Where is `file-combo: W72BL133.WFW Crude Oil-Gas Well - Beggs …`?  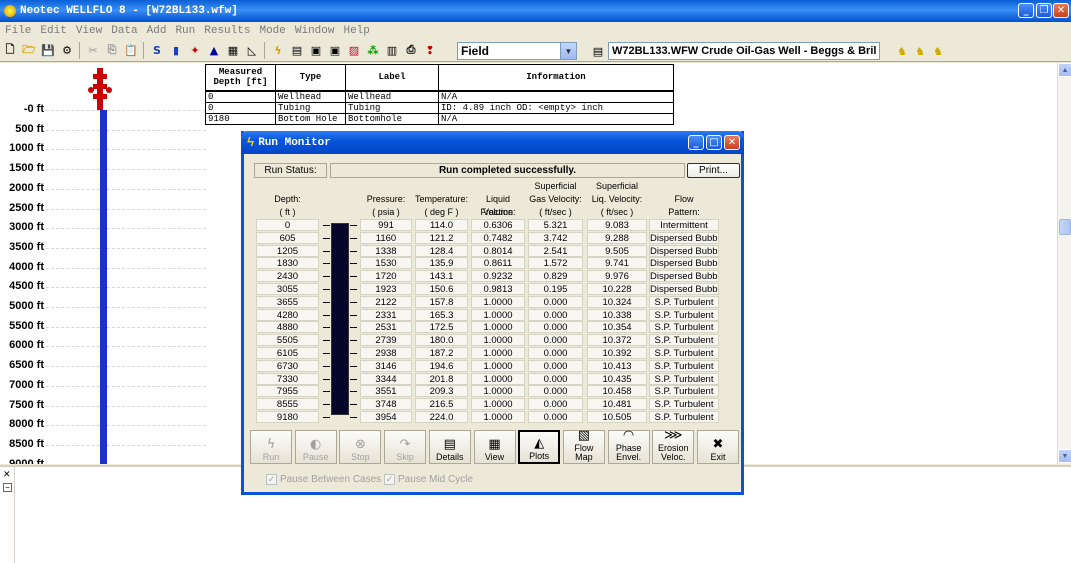
file-combo: W72BL133.WFW Crude Oil-Gas Well - Beggs … is located at coordinates (744, 51).